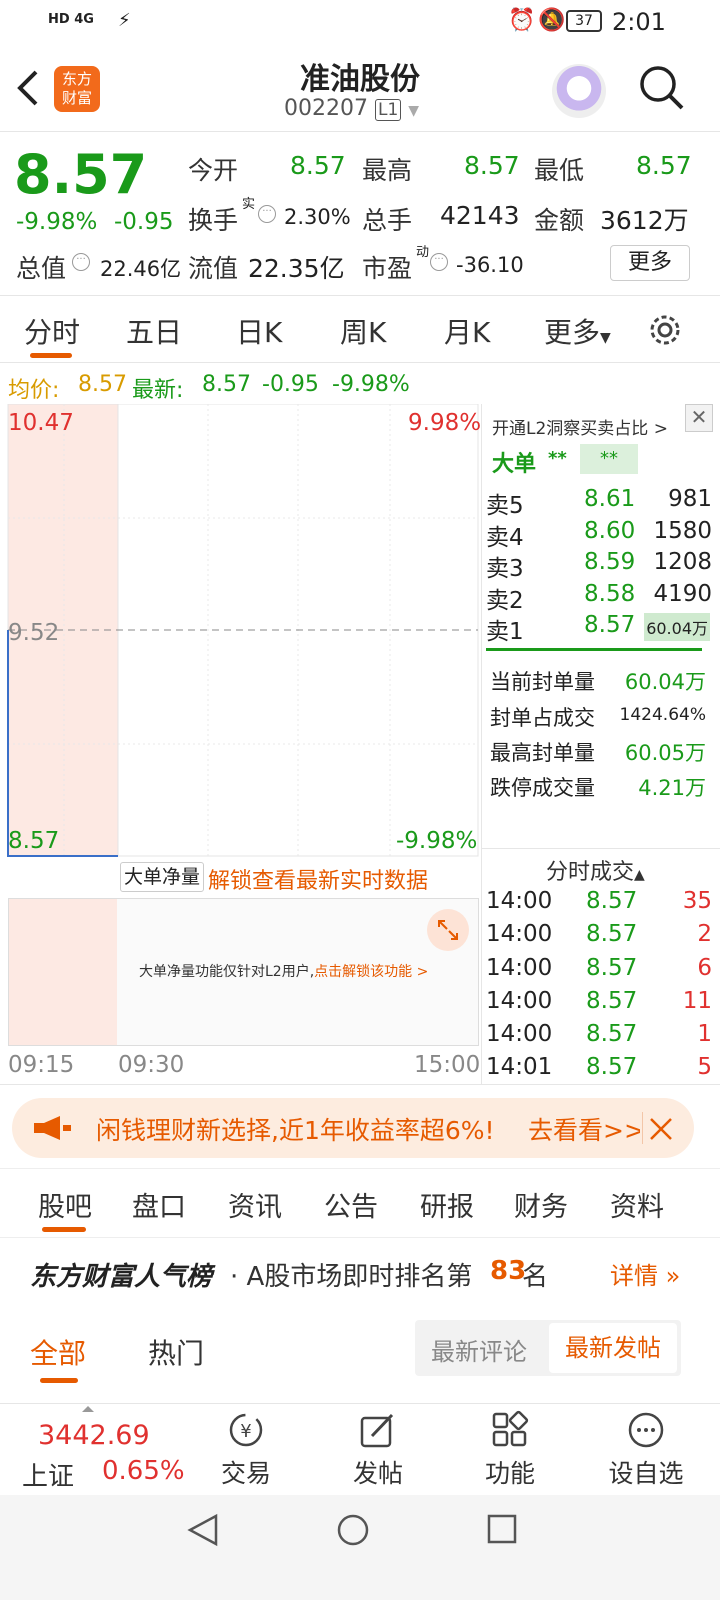  Describe the element at coordinates (58, 1352) in the screenshot. I see `tab-all: 全部` at that location.